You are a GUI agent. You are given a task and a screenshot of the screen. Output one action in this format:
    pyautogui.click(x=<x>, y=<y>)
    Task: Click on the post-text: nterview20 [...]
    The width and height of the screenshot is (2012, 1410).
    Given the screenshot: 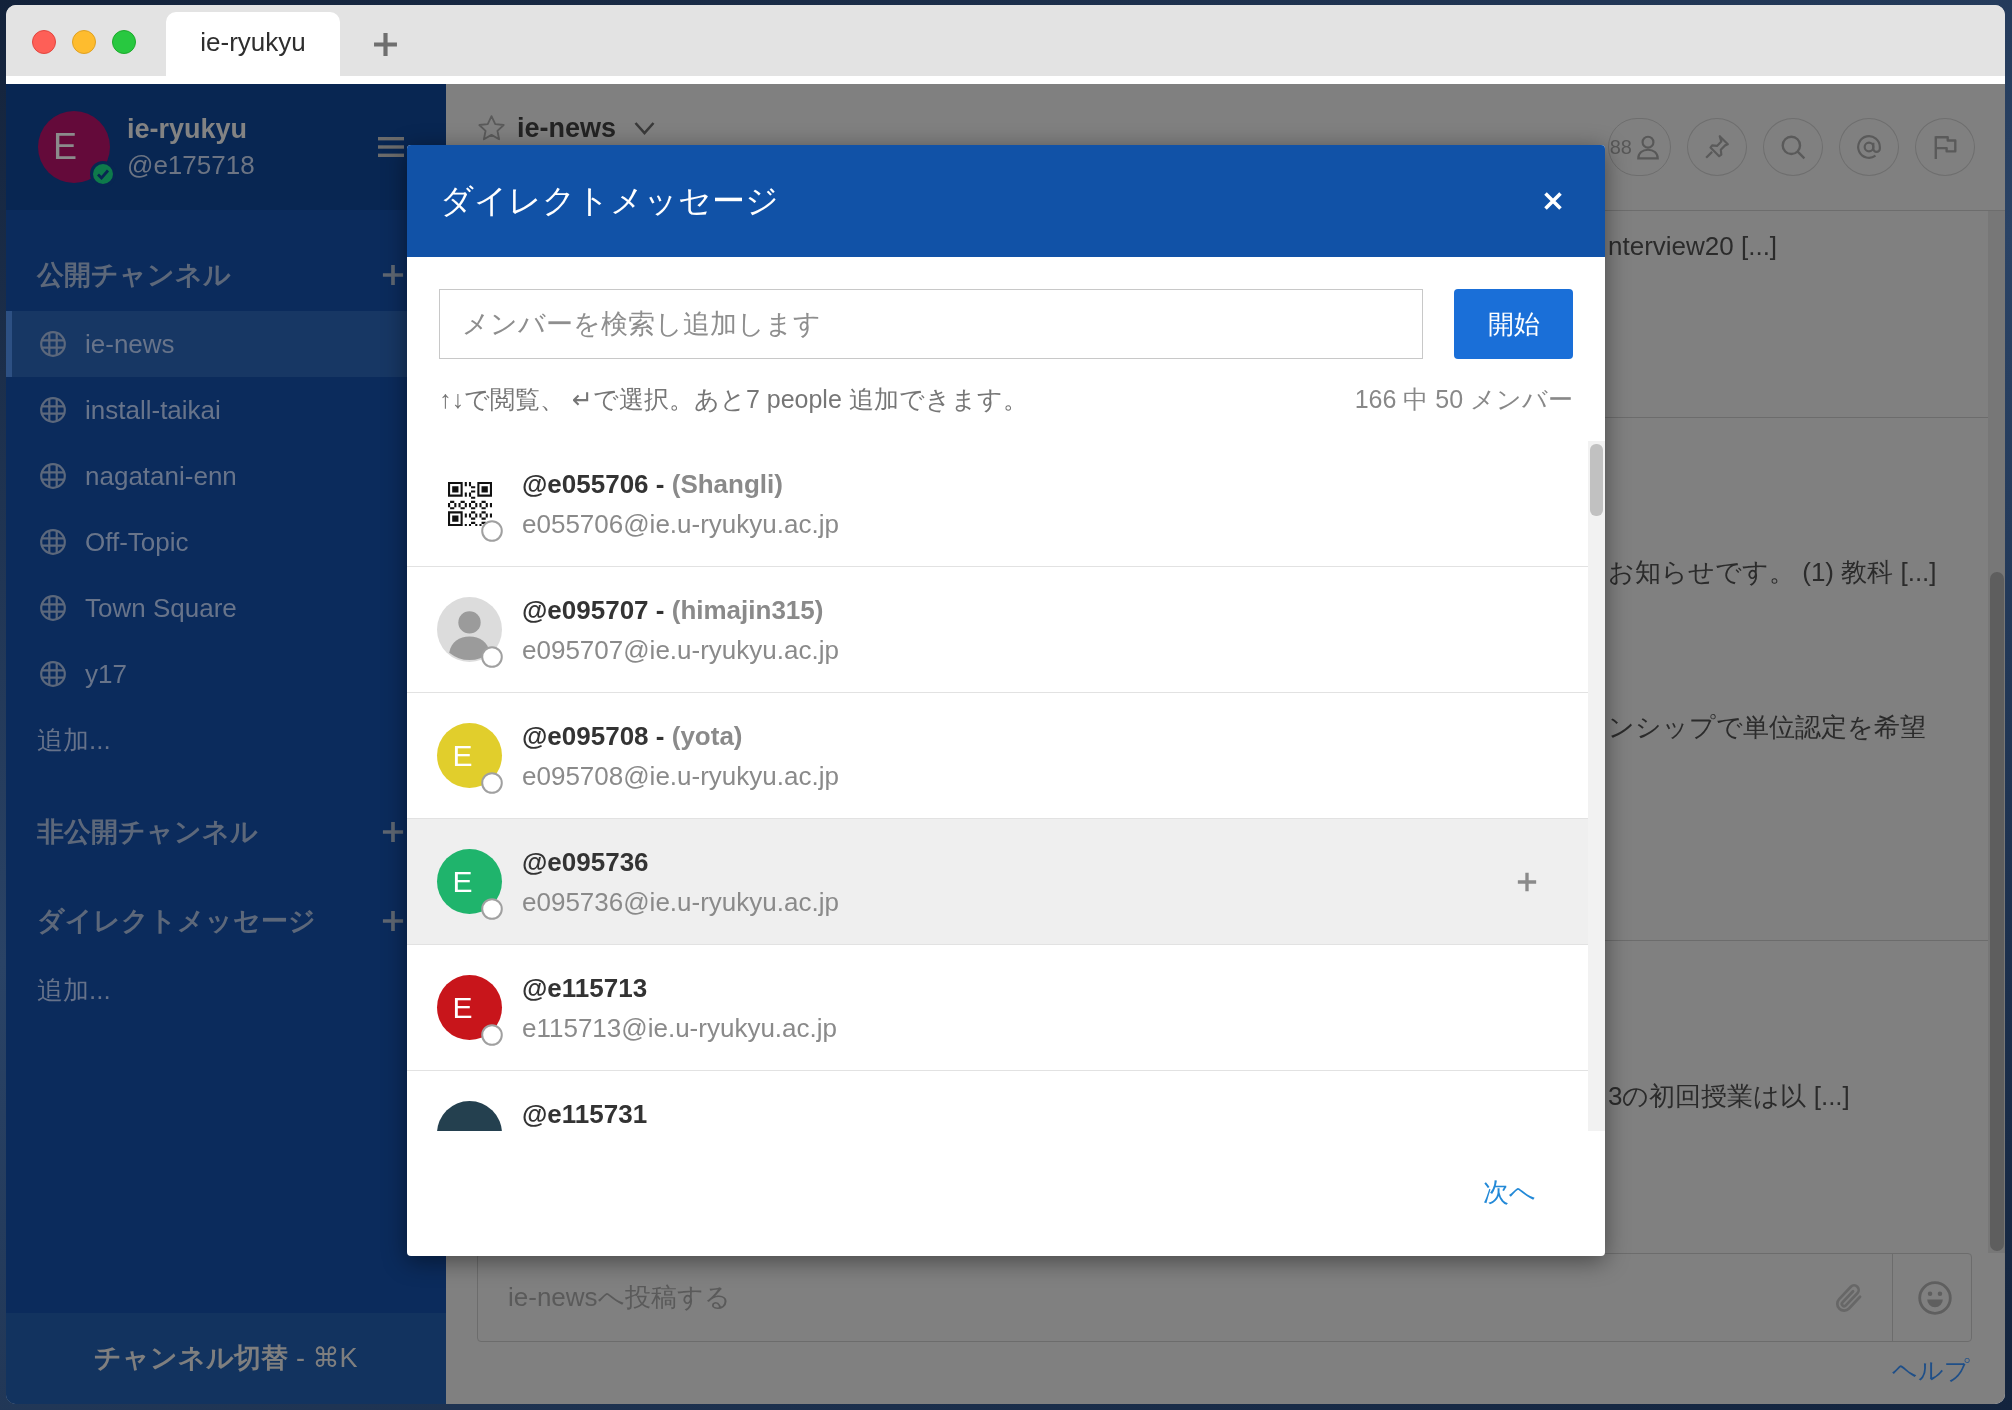 What is the action you would take?
    pyautogui.click(x=1693, y=246)
    